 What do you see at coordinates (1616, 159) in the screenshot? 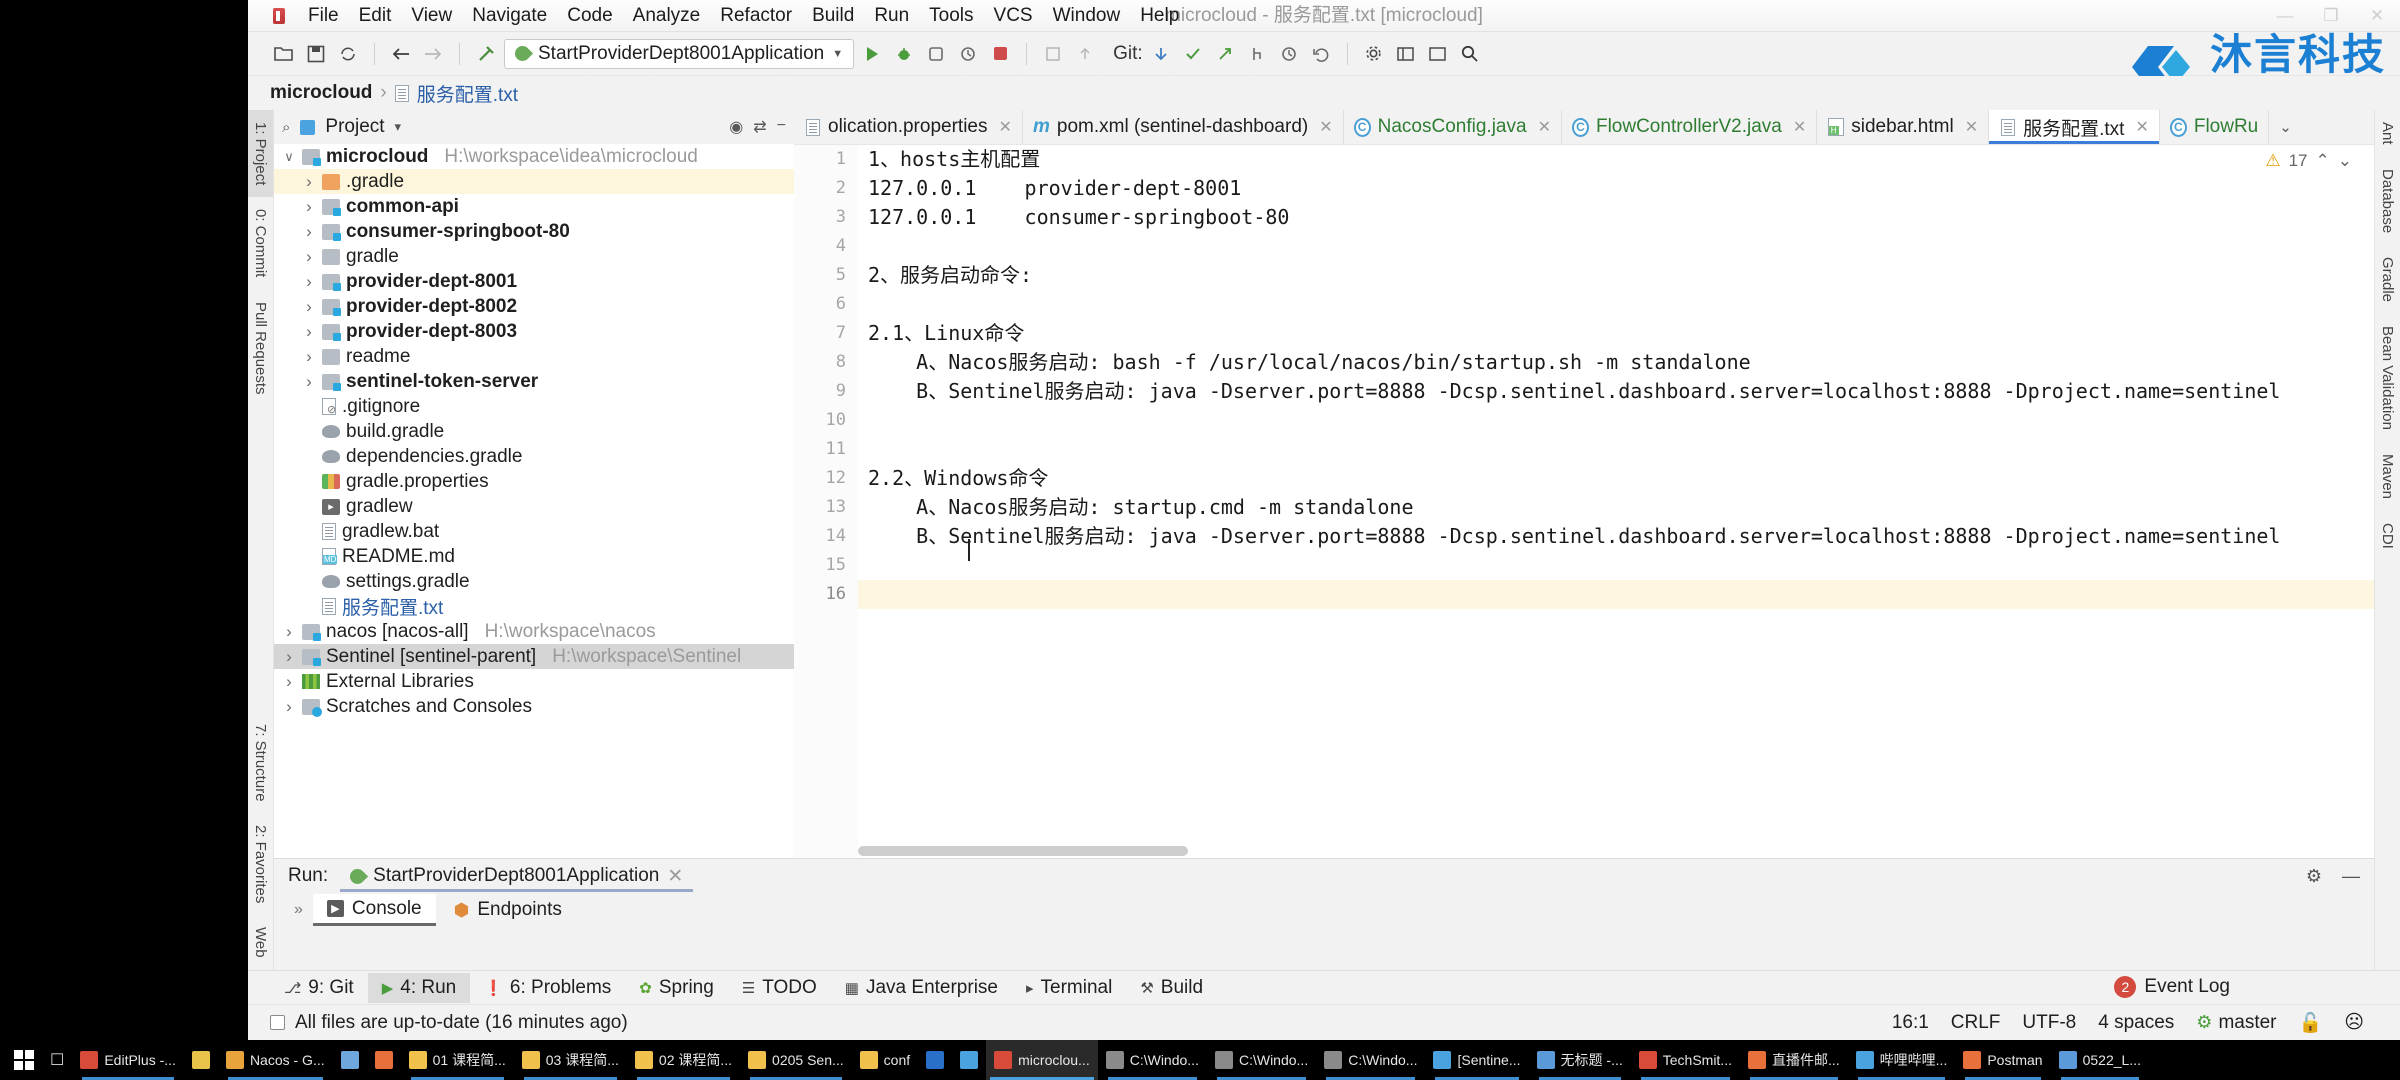
I see `code-line: 1、hosts主机配置` at bounding box center [1616, 159].